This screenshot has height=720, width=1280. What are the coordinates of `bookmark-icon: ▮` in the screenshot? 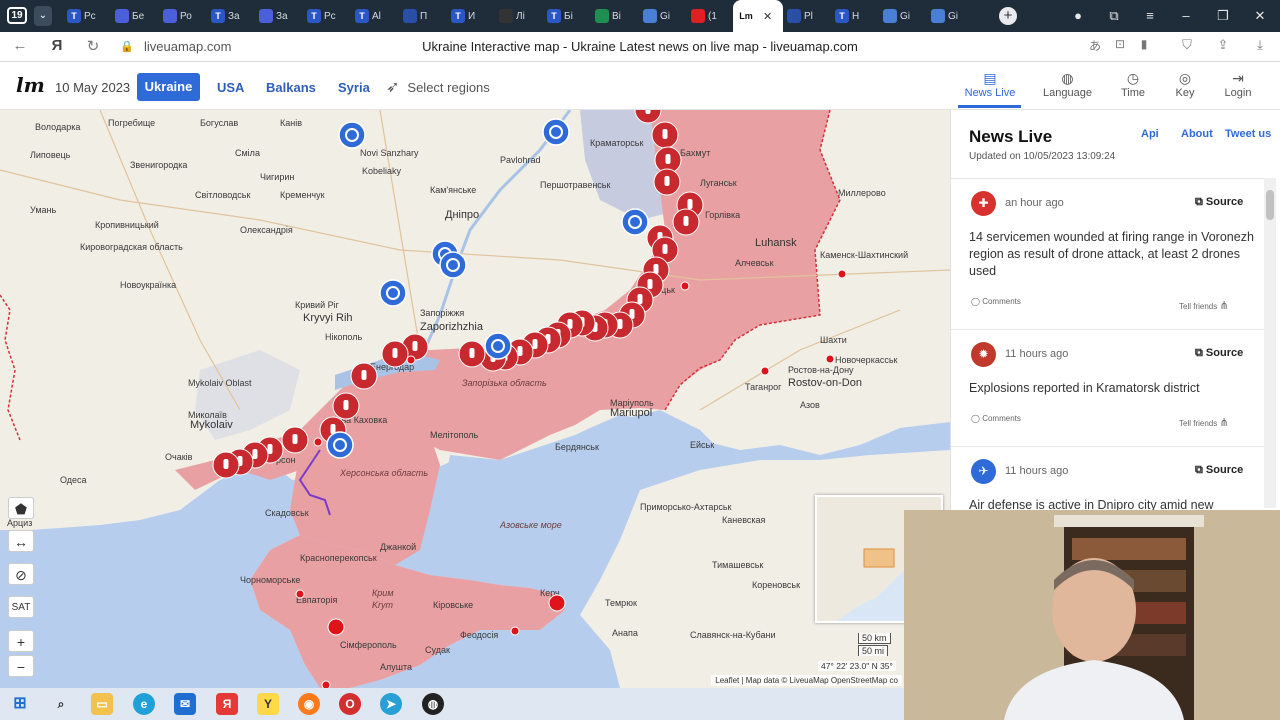 It's located at (1144, 44).